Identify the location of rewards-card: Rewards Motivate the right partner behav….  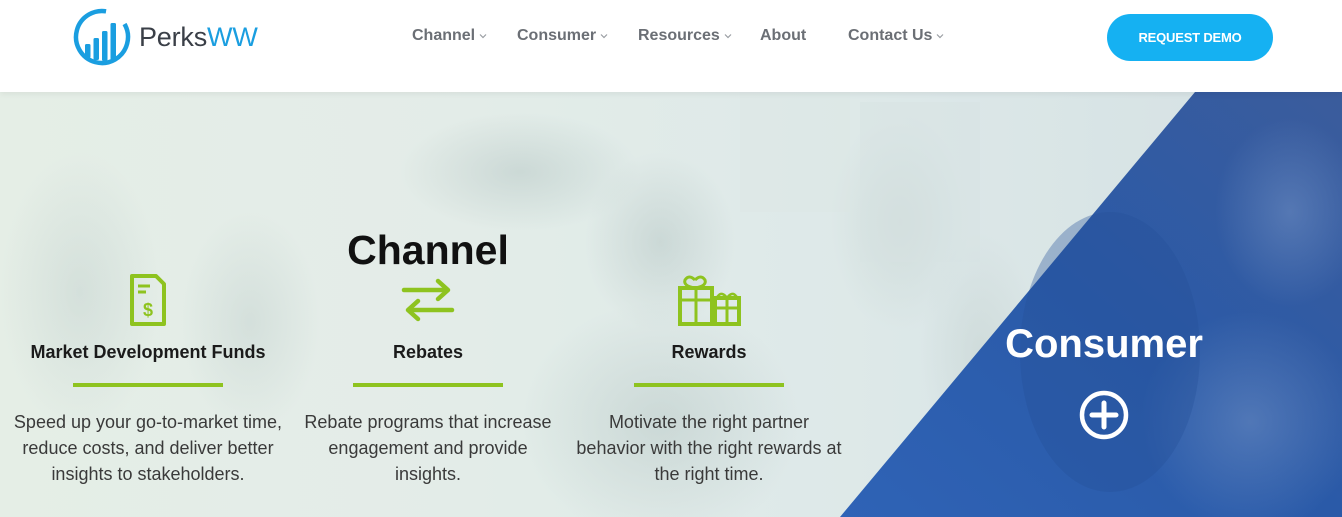
(709, 379).